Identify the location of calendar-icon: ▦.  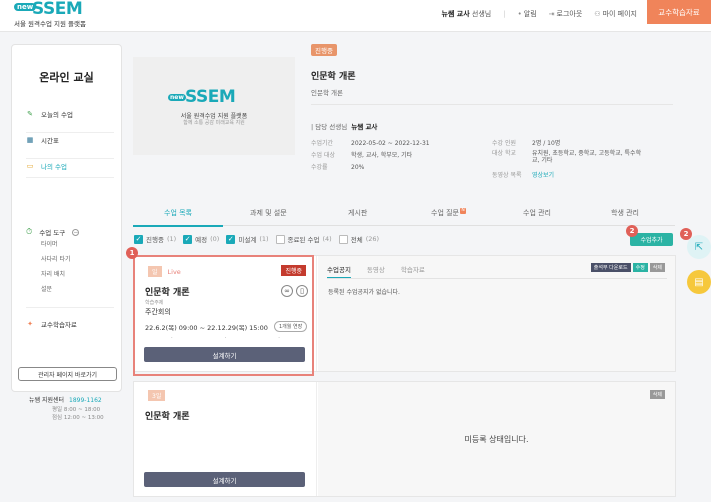
(30, 139).